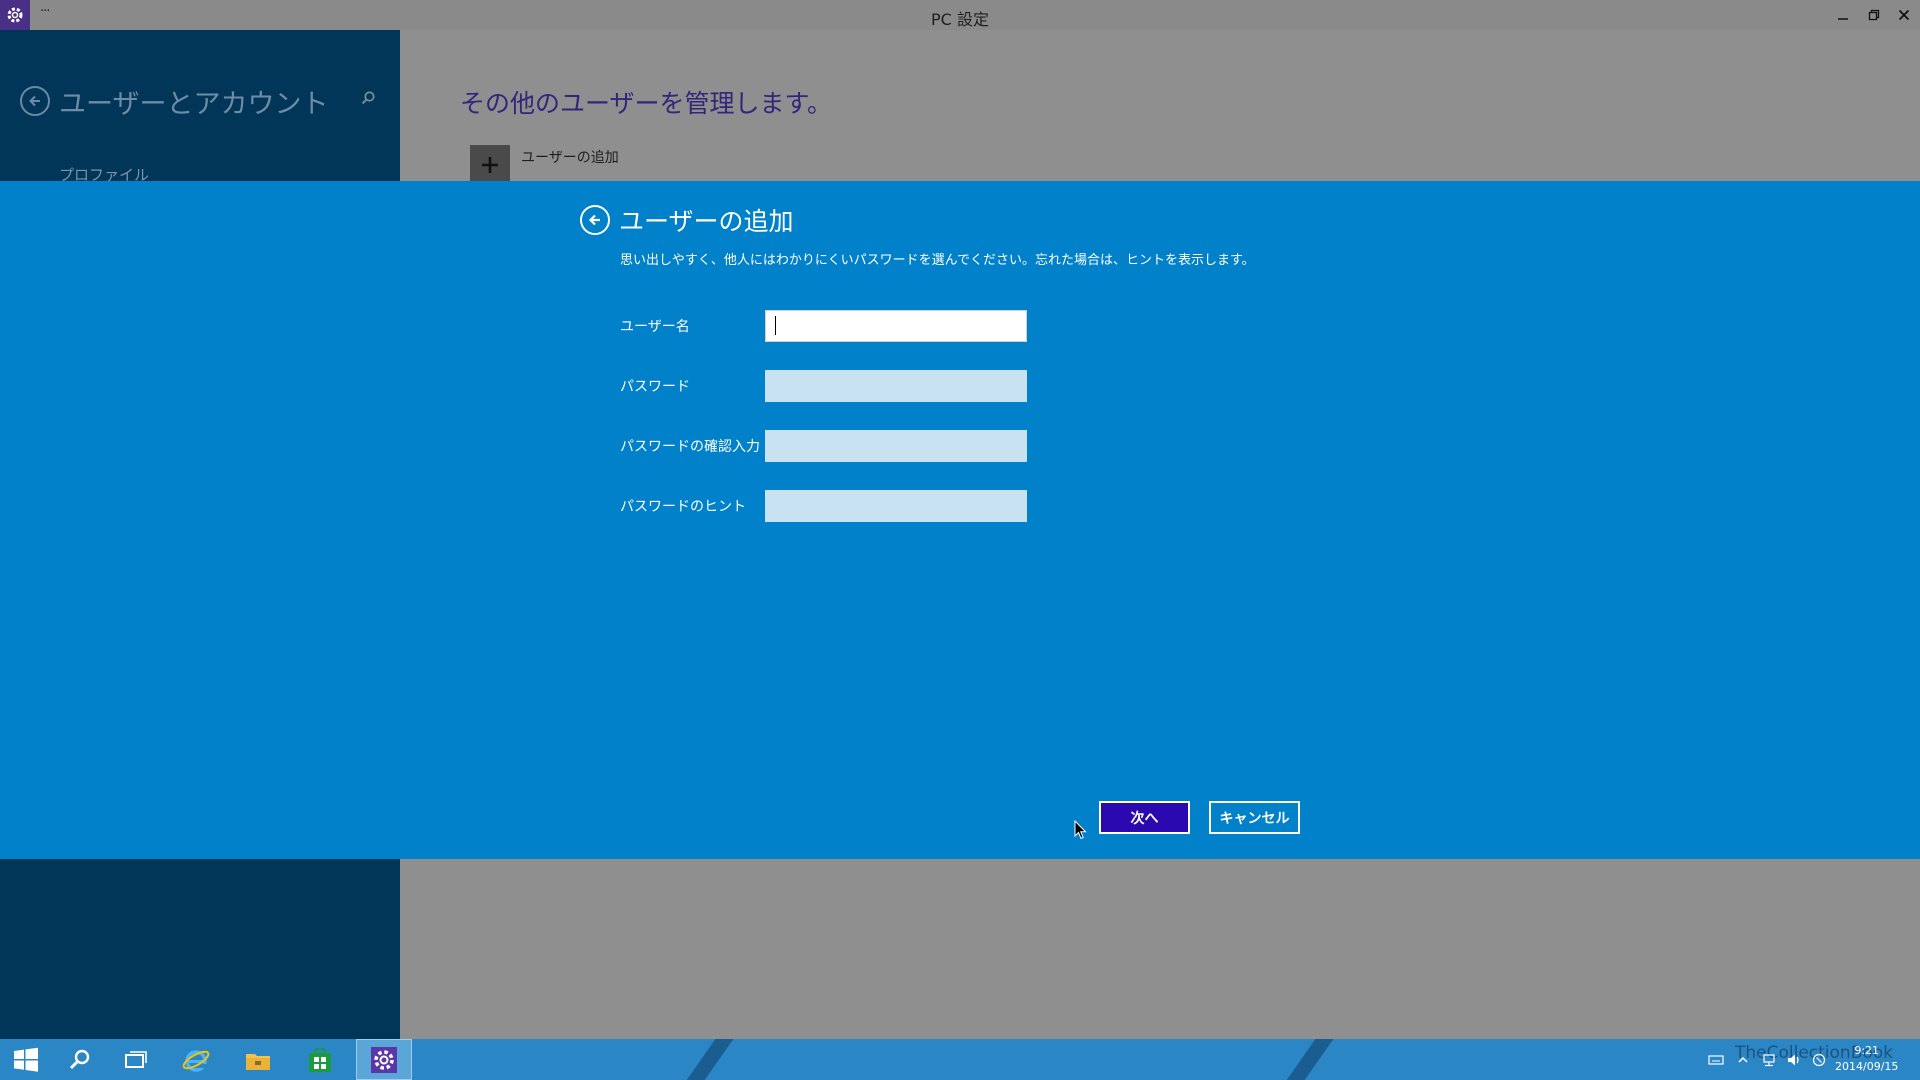 The image size is (1920, 1080). Describe the element at coordinates (1819, 1059) in the screenshot. I see `action-center-icon` at that location.